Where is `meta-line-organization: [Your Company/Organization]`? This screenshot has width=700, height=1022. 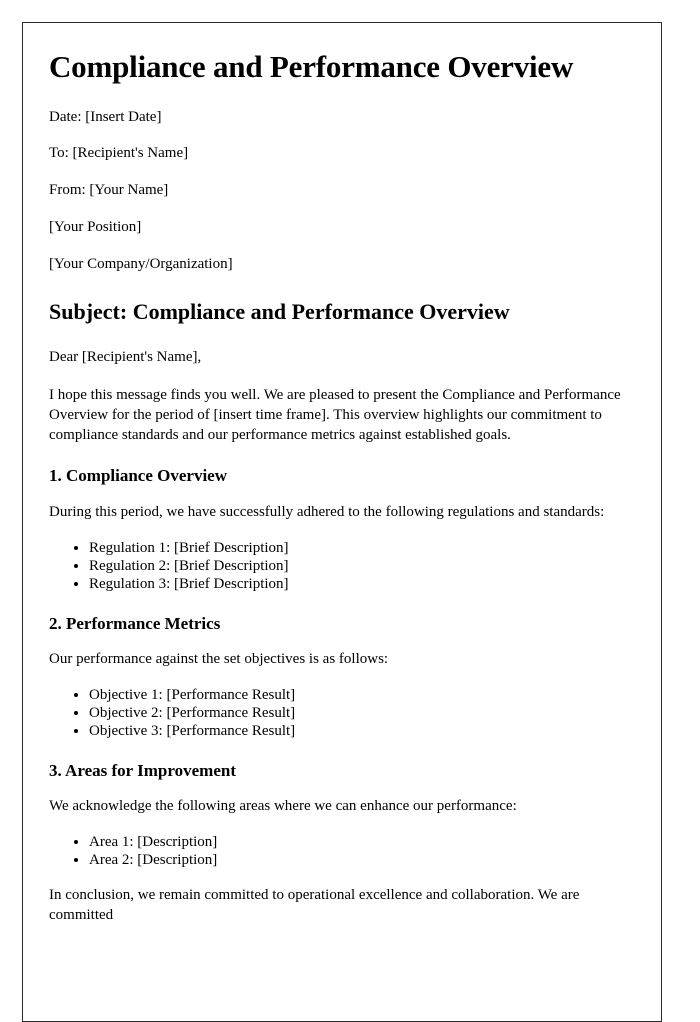
meta-line-organization: [Your Company/Organization] is located at coordinates (141, 263).